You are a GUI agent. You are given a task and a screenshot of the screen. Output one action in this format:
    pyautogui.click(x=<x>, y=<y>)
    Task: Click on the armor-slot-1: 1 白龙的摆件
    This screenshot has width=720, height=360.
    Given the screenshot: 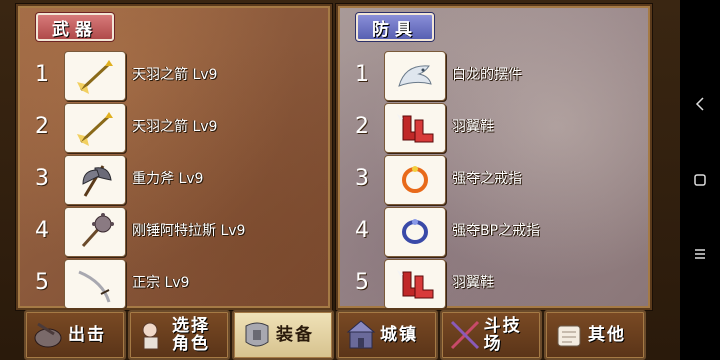 What is the action you would take?
    pyautogui.click(x=494, y=76)
    